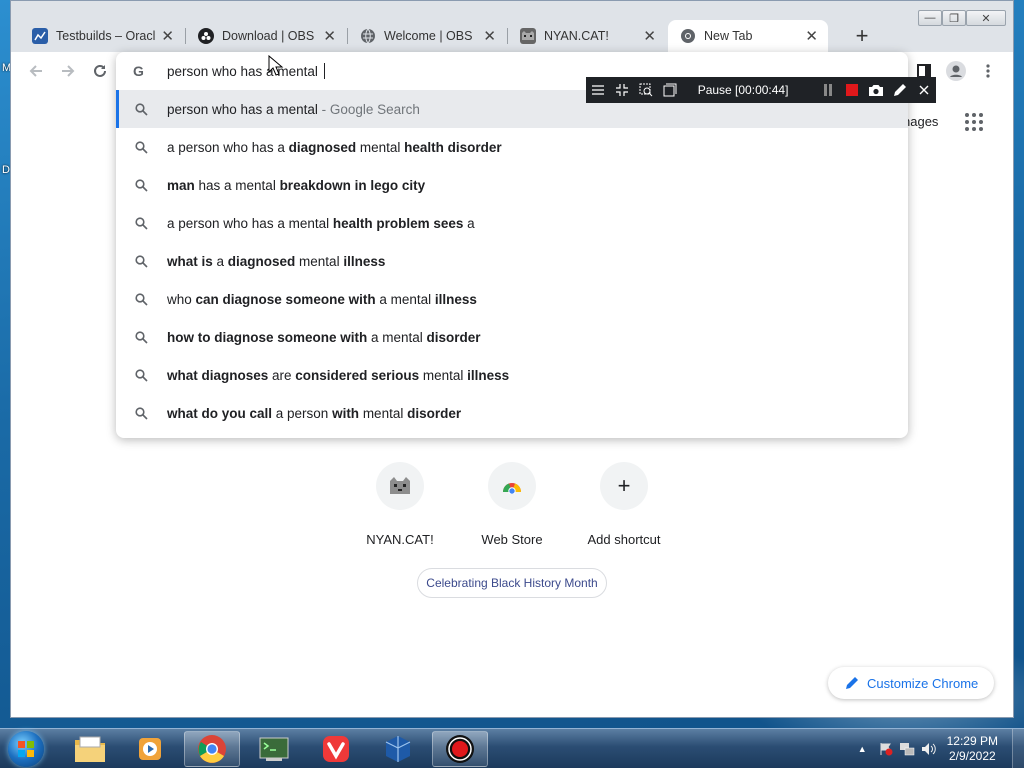 Image resolution: width=1024 pixels, height=768 pixels. Describe the element at coordinates (90, 749) in the screenshot. I see `explorer-taskbar-icon` at that location.